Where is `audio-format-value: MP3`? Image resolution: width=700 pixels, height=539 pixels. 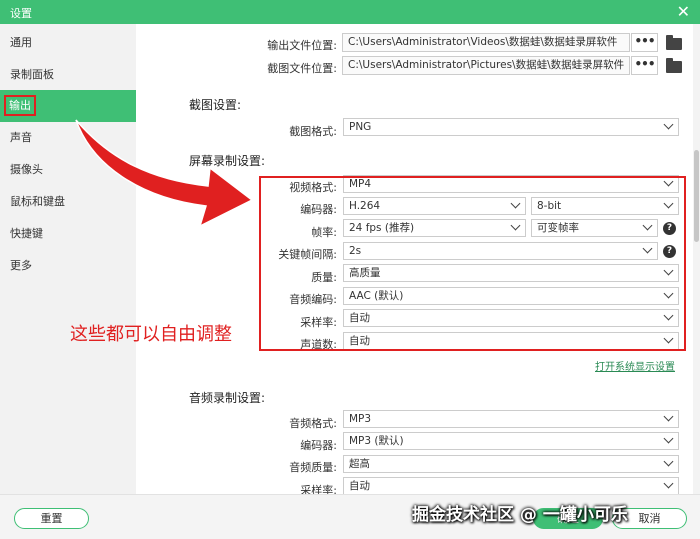 audio-format-value: MP3 is located at coordinates (360, 419).